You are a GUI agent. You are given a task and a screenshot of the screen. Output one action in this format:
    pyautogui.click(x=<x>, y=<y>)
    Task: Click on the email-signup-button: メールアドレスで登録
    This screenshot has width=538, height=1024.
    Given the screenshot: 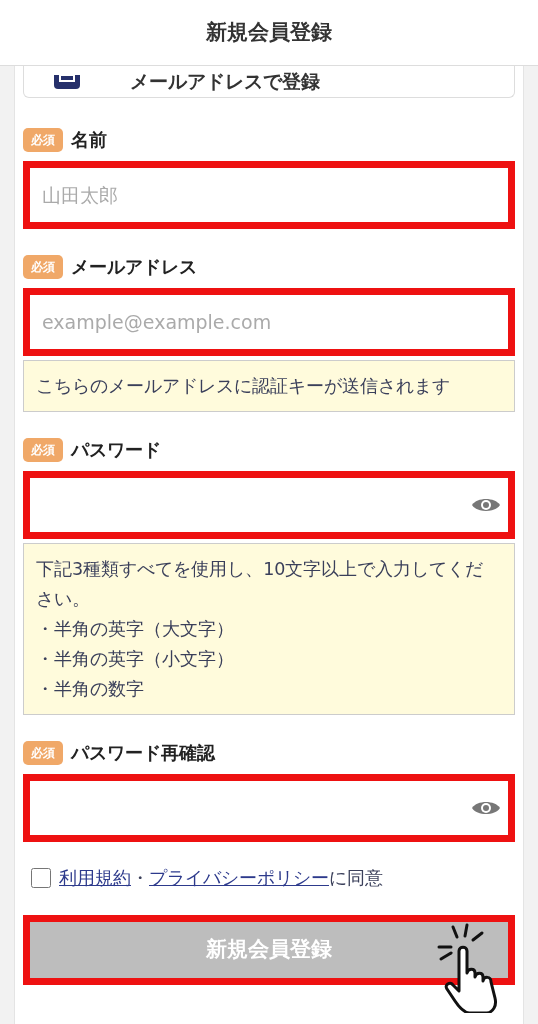 What is the action you would take?
    pyautogui.click(x=269, y=82)
    